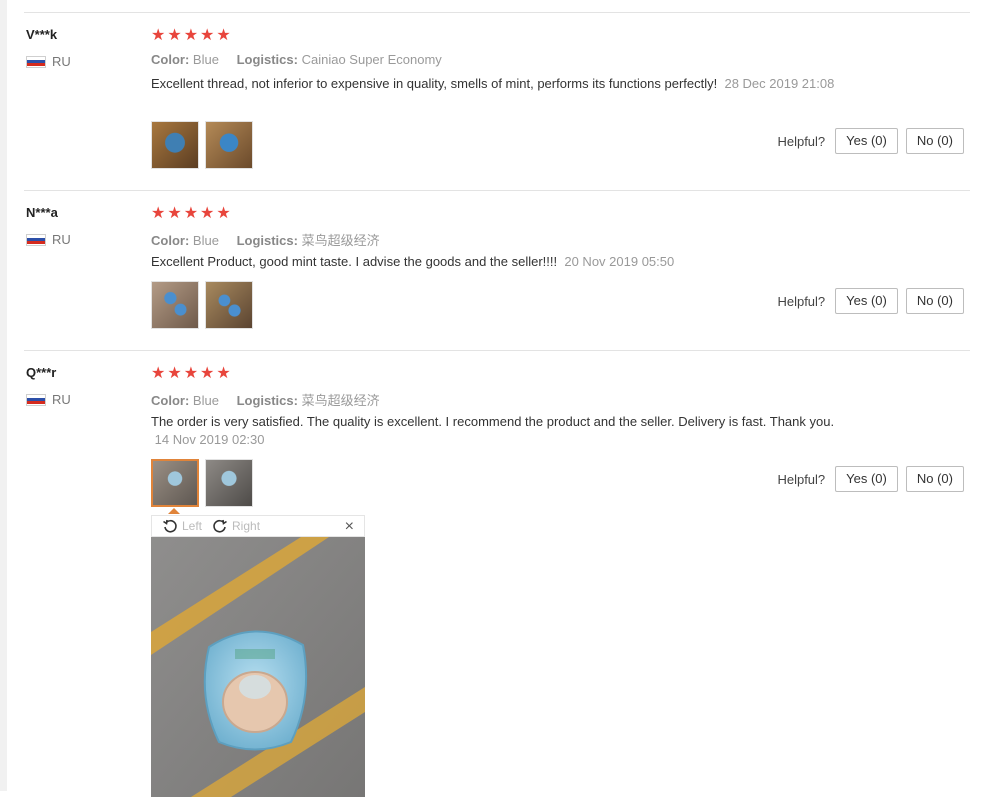  Describe the element at coordinates (42, 212) in the screenshot. I see `reviewer-name: N***a` at that location.